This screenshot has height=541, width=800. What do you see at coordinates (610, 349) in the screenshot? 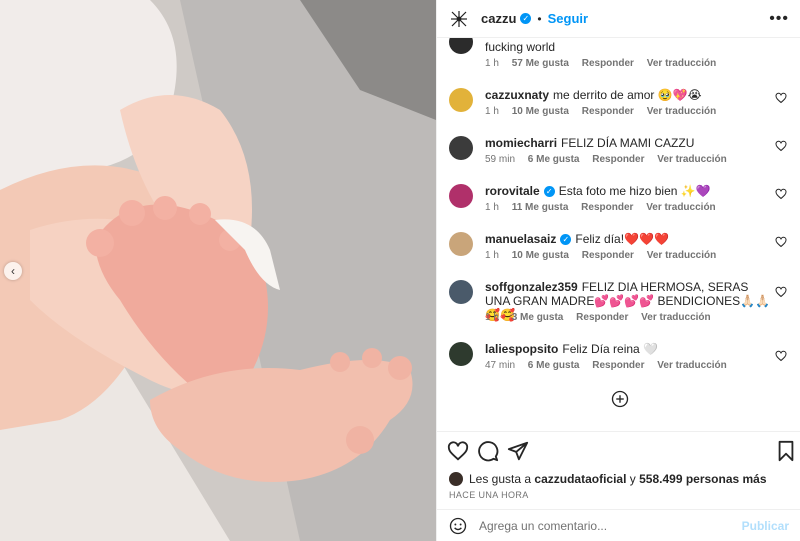
I see `comment-content: Feliz Día reina 🤍` at bounding box center [610, 349].